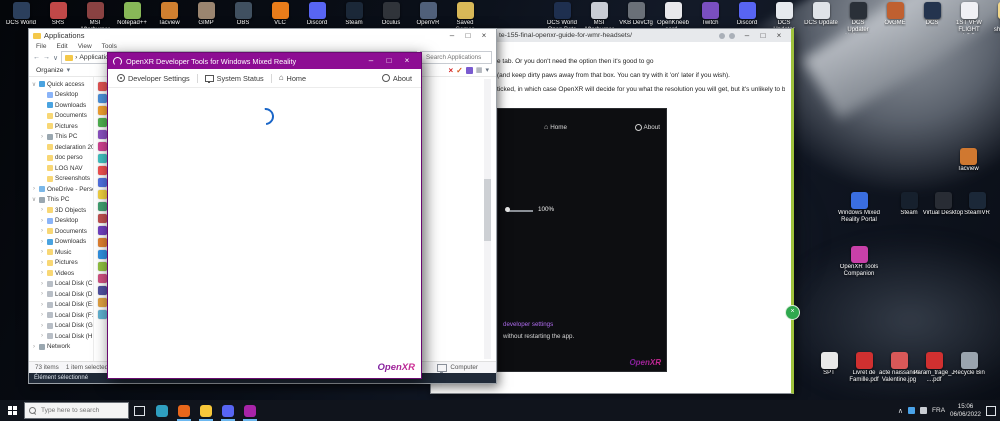 Image resolution: width=1000 pixels, height=421 pixels. Describe the element at coordinates (969, 18) in the screenshot. I see `desktop-icon: 1ST VFW FLIGHT LOG` at that location.